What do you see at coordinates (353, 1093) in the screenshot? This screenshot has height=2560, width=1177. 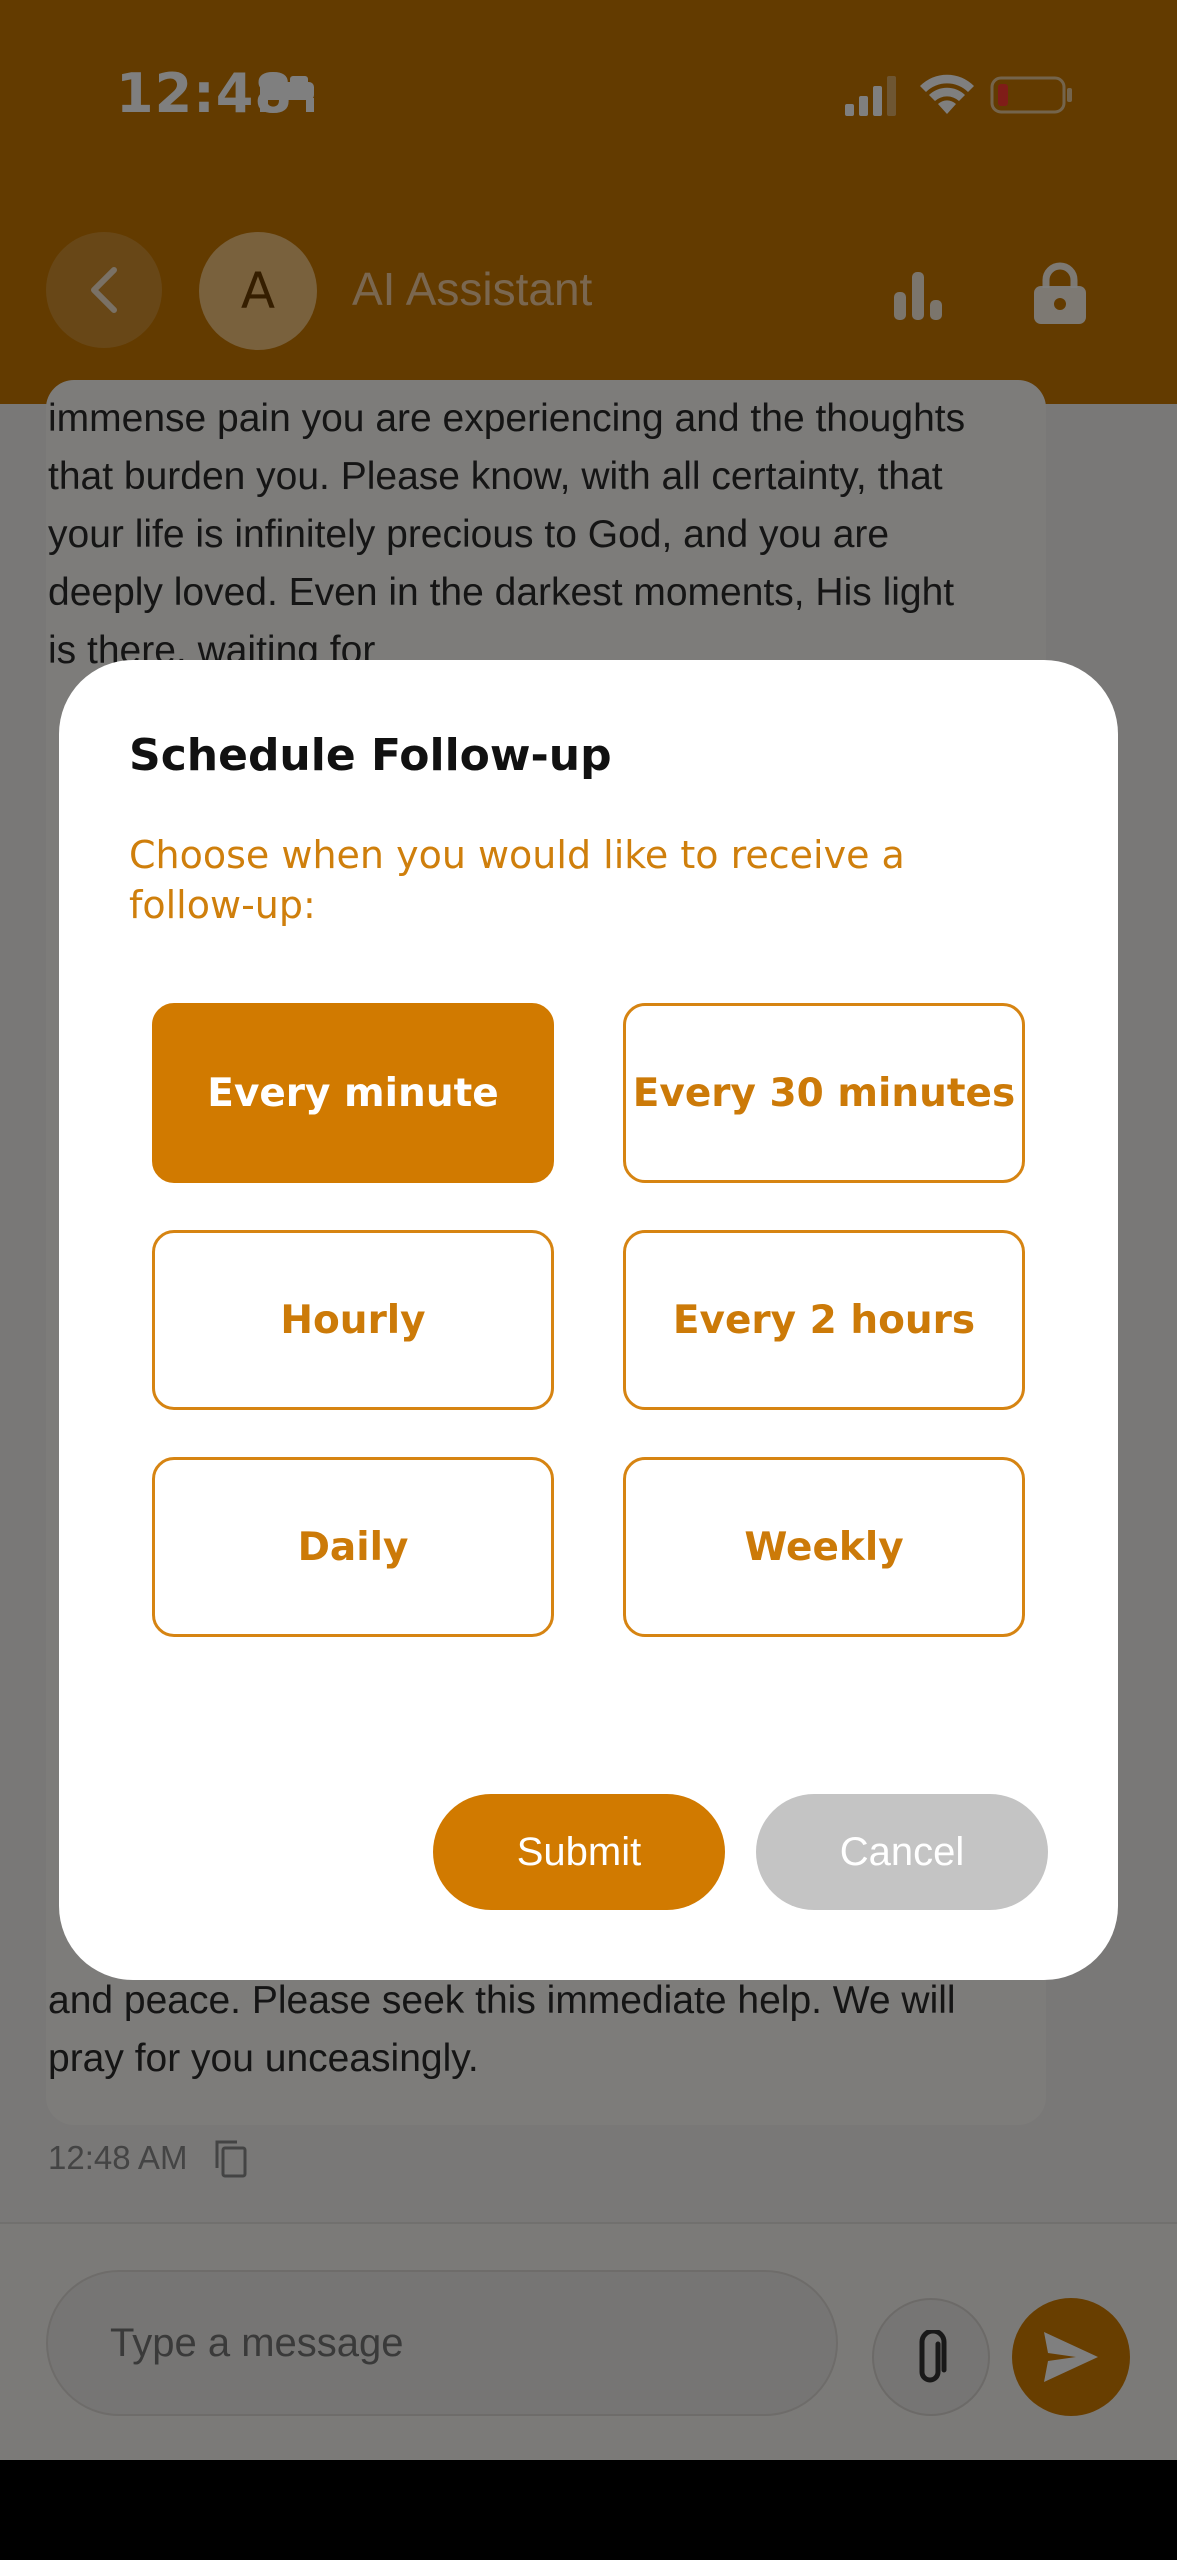 I see `option-every-minute: Every minute` at bounding box center [353, 1093].